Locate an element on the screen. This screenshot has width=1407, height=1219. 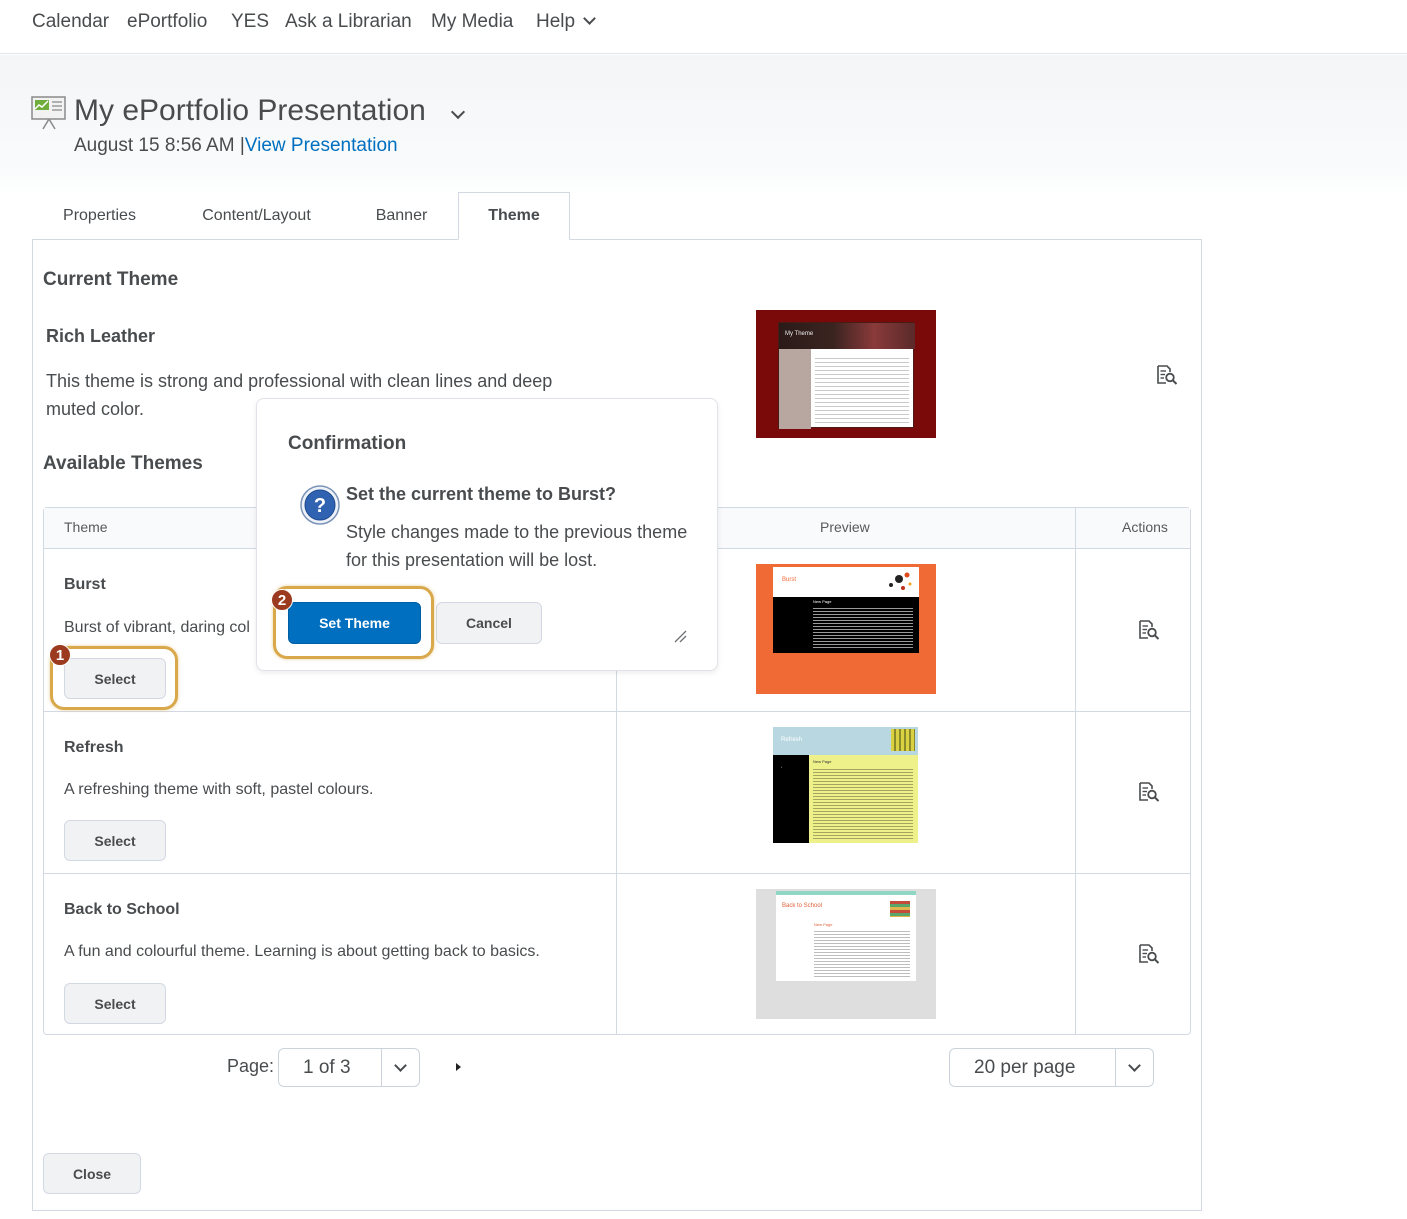
nav-help: Help is located at coordinates (566, 22).